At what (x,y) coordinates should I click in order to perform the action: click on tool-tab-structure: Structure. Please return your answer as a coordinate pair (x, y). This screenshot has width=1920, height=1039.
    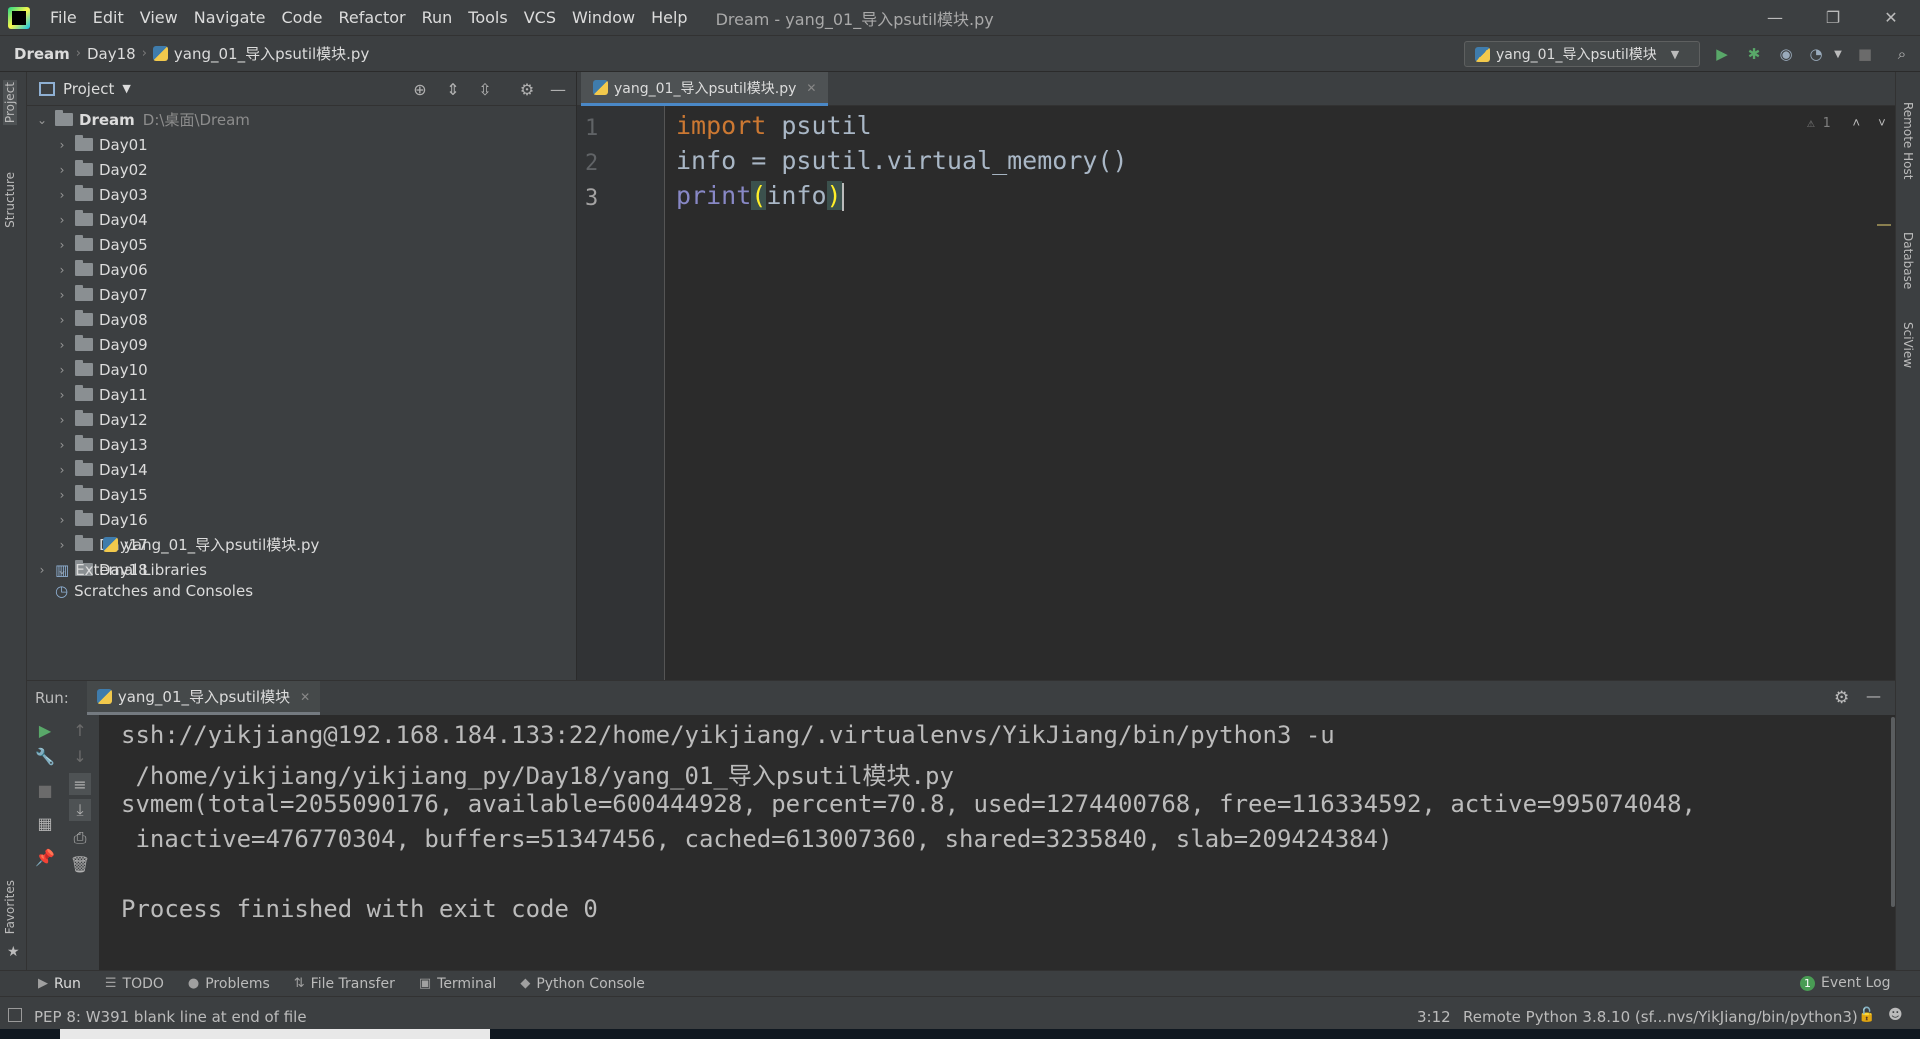
    Looking at the image, I should click on (10, 200).